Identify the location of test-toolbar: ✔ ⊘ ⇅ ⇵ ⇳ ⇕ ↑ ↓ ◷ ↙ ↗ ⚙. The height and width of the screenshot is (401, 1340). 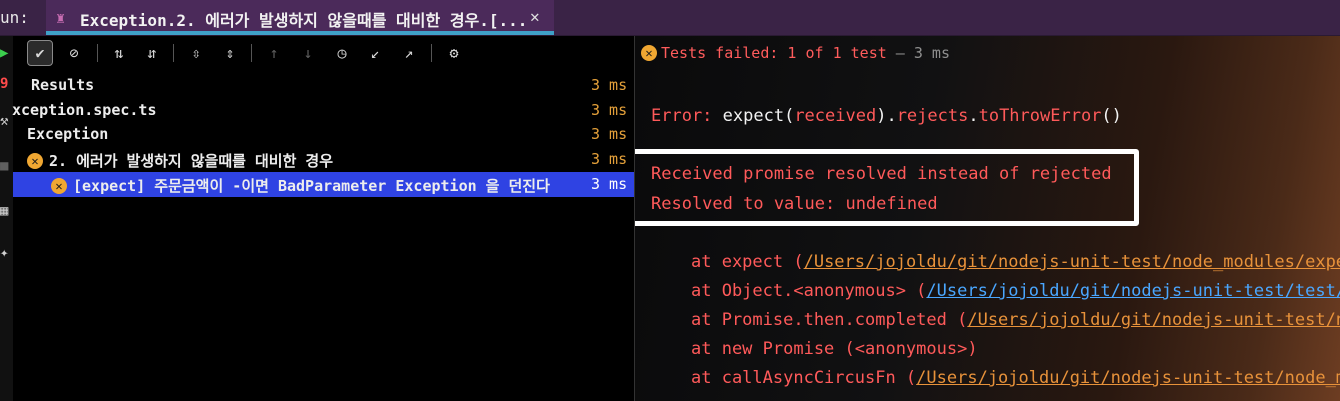
(323, 53).